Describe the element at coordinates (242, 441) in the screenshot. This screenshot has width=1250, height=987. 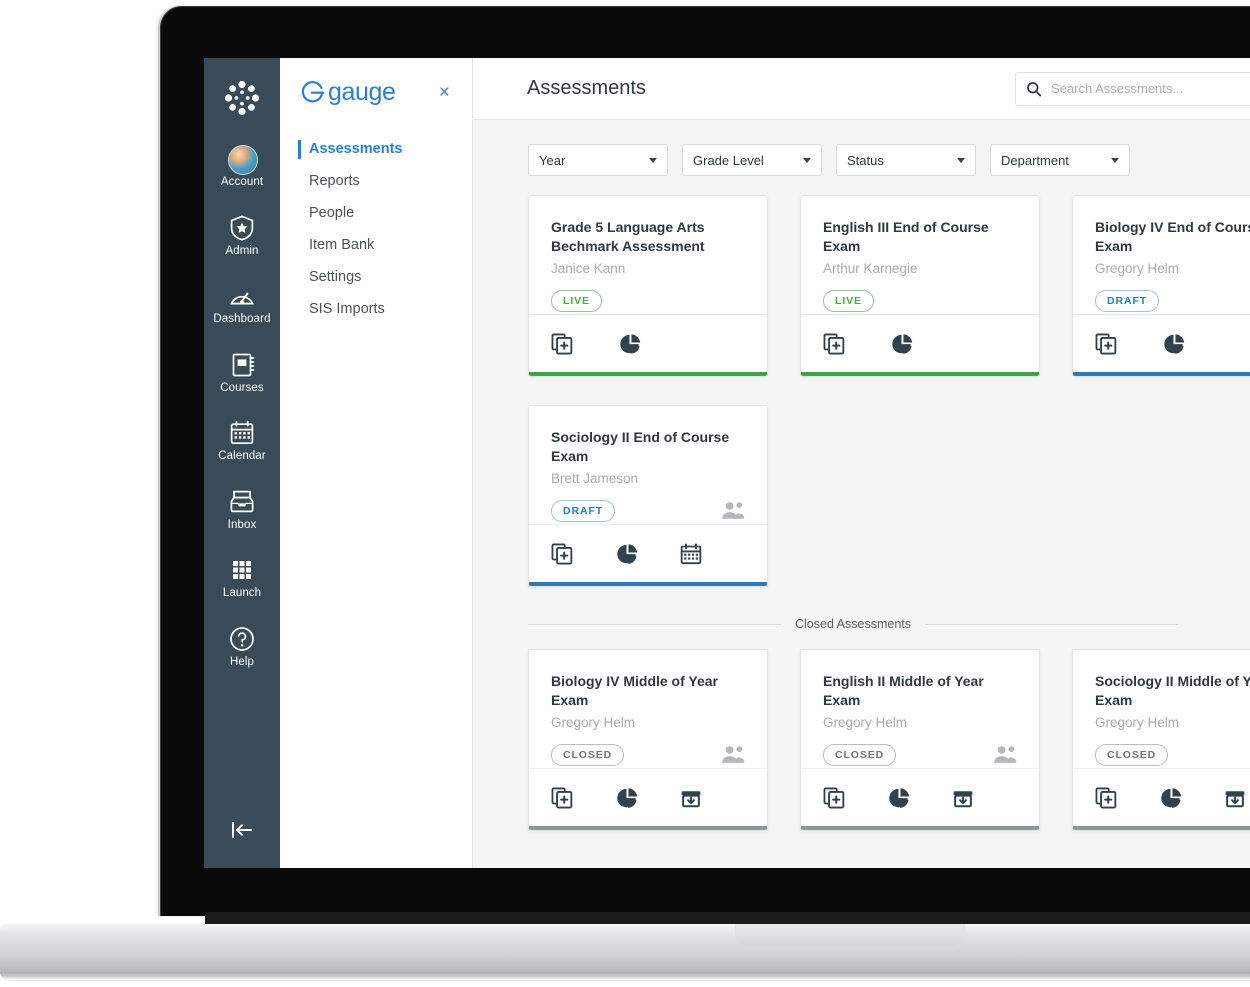
I see `nav-rail-item-calendar: Calendar` at that location.